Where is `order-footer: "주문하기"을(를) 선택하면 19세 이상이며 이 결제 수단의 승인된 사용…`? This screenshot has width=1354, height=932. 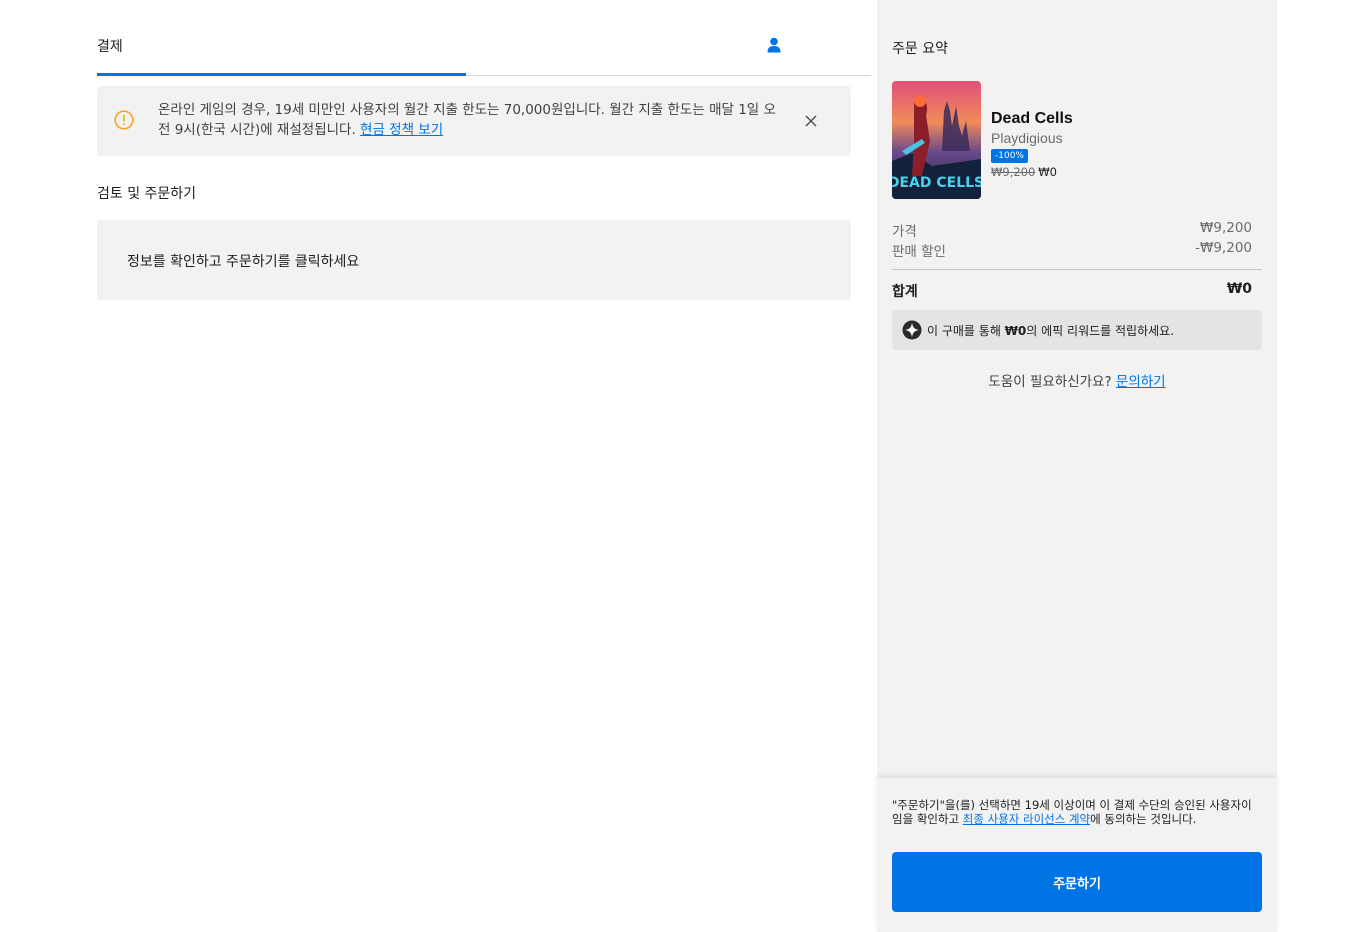
order-footer: "주문하기"을(를) 선택하면 19세 이상이며 이 결제 수단의 승인된 사용… is located at coordinates (1077, 855).